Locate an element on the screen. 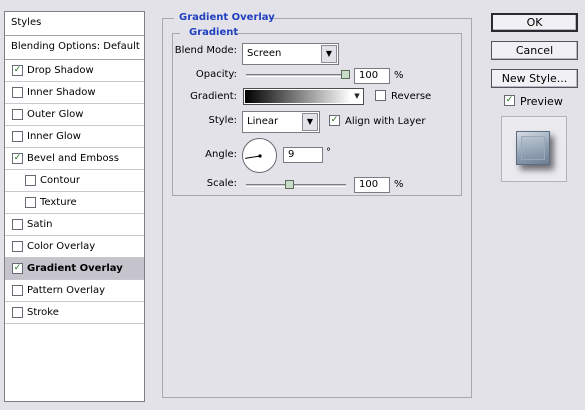  preview-checkbox: ✓ Preview is located at coordinates (533, 101).